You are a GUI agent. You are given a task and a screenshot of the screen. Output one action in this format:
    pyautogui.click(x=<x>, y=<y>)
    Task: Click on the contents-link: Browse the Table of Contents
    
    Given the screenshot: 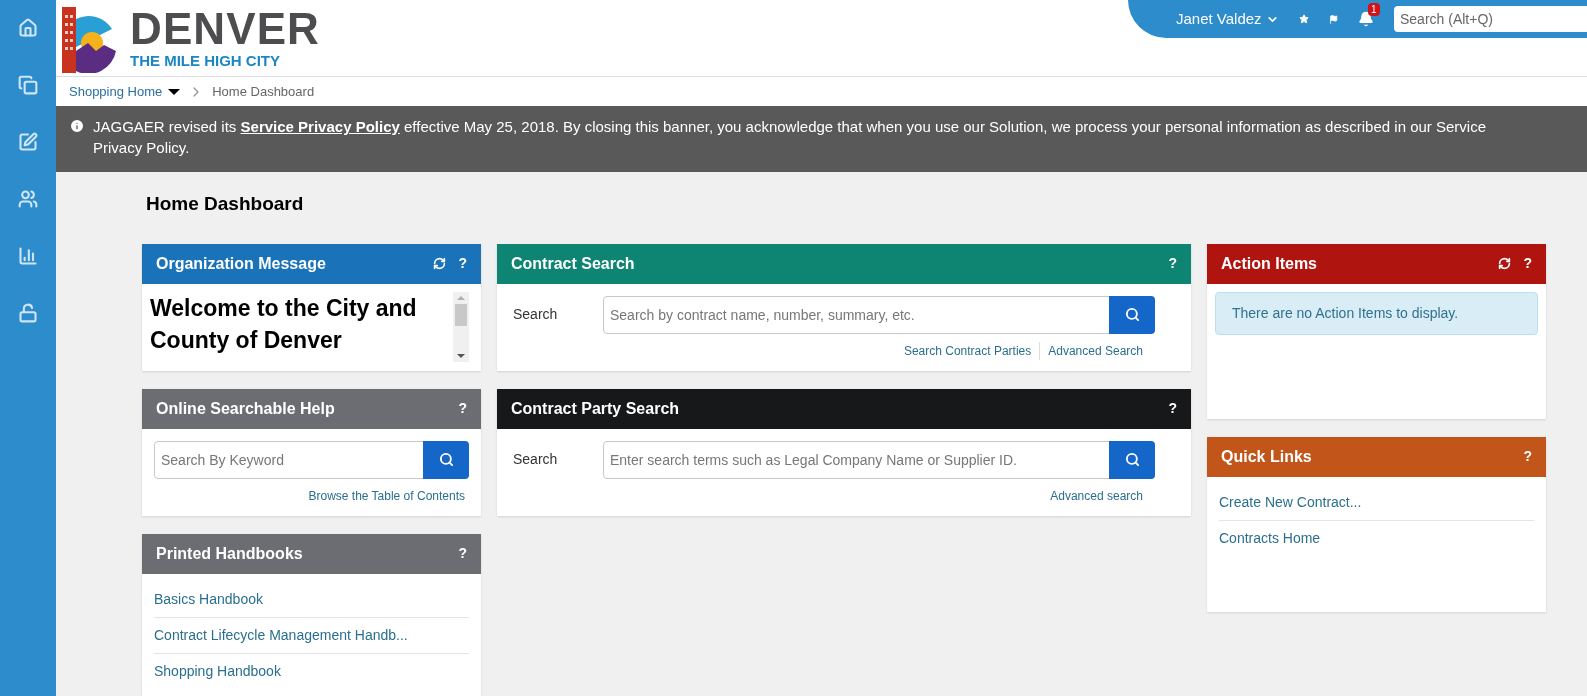 What is the action you would take?
    pyautogui.click(x=386, y=495)
    